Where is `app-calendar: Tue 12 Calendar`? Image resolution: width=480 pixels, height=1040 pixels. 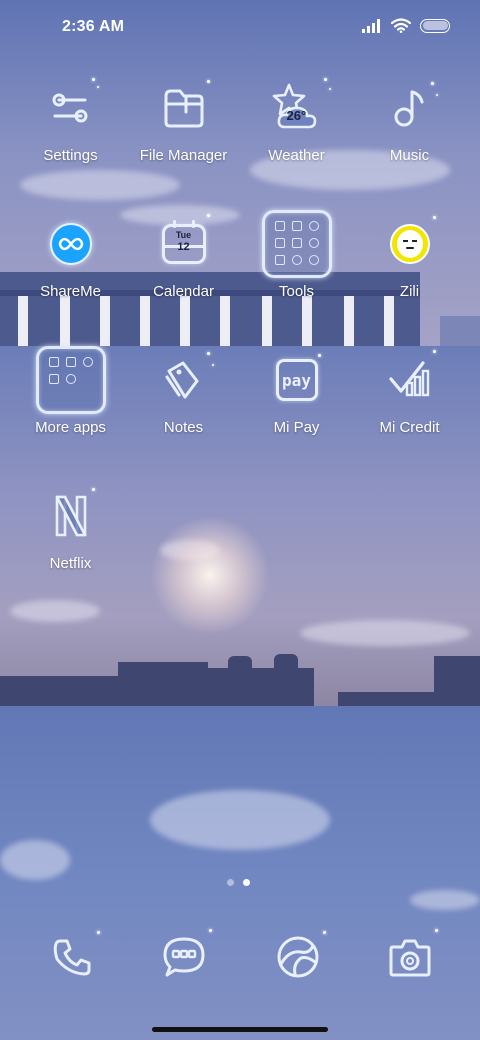 app-calendar: Tue 12 Calendar is located at coordinates (183, 253).